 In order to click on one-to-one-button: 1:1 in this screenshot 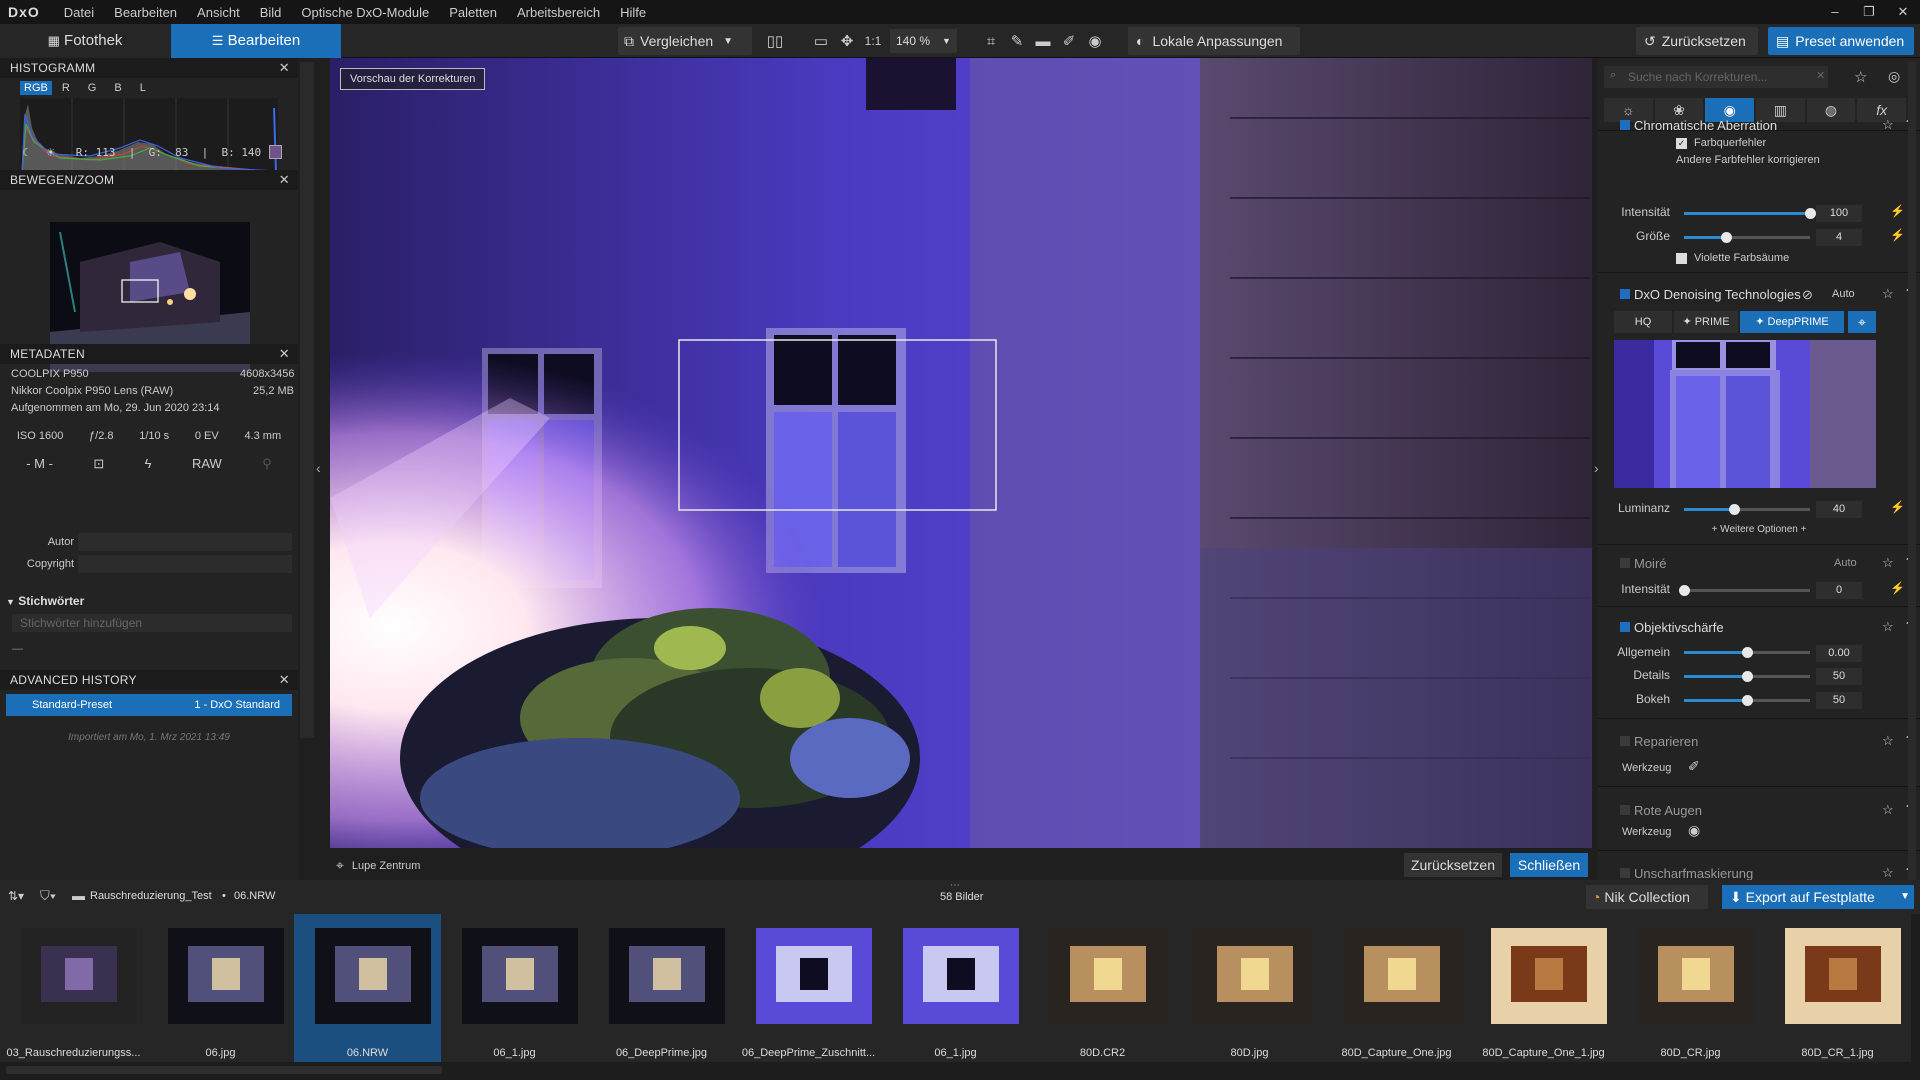, I will do `click(873, 41)`.